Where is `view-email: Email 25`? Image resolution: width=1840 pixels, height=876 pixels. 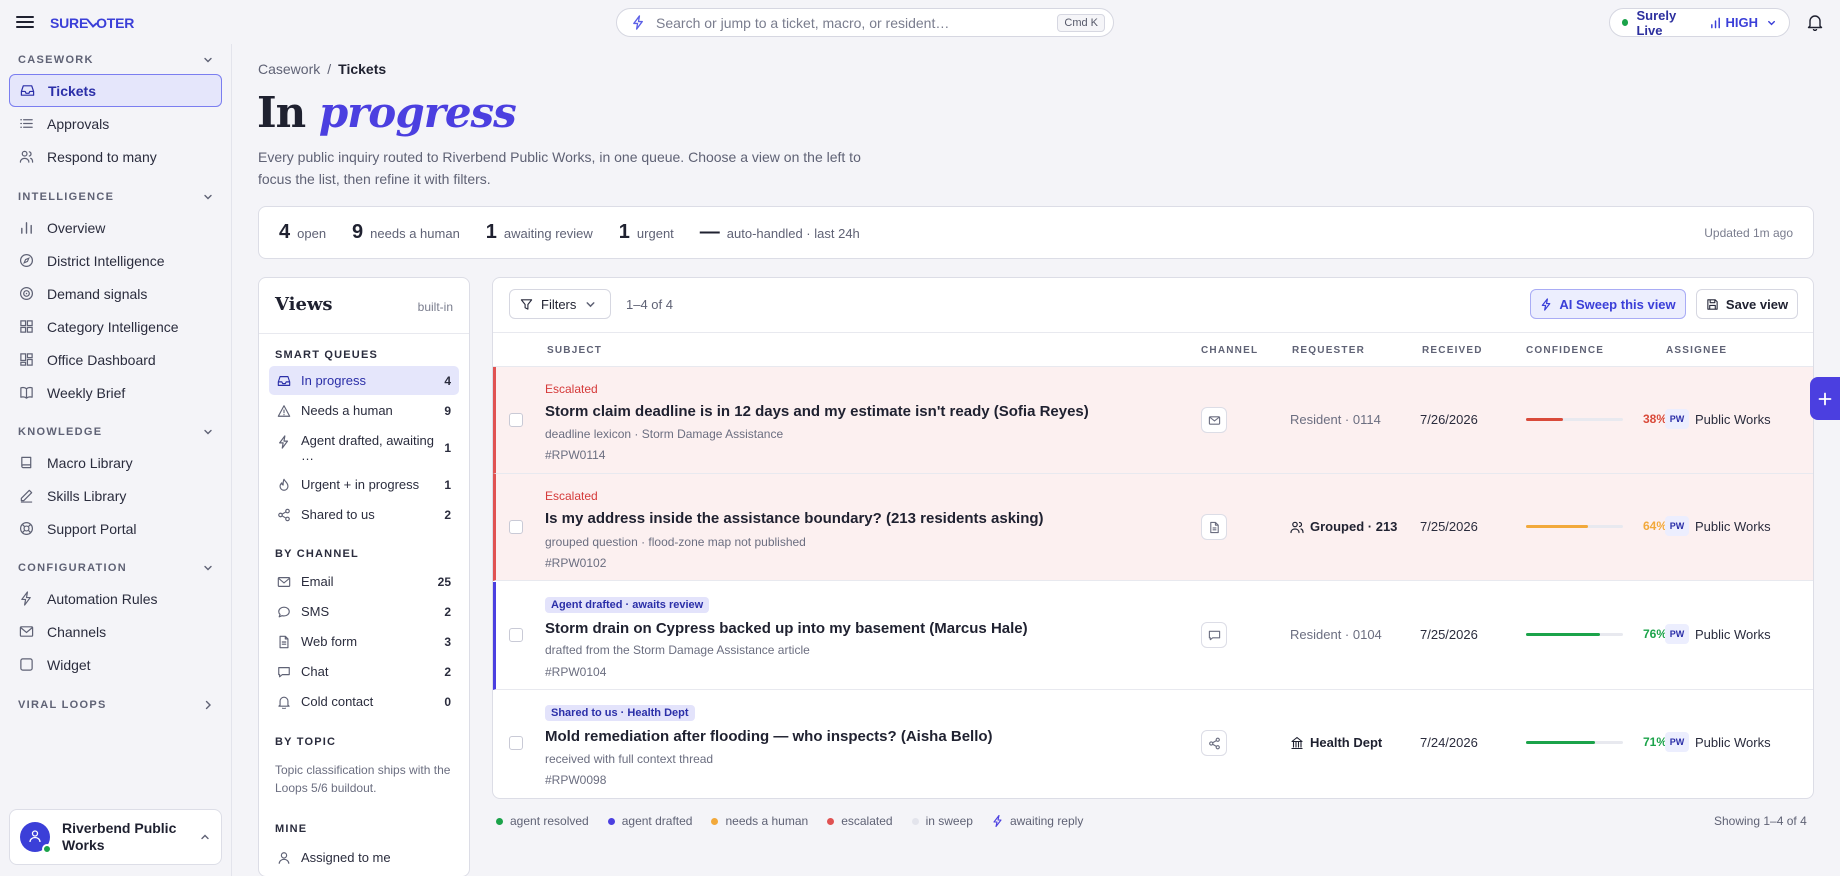
view-email: Email 25 is located at coordinates (364, 581).